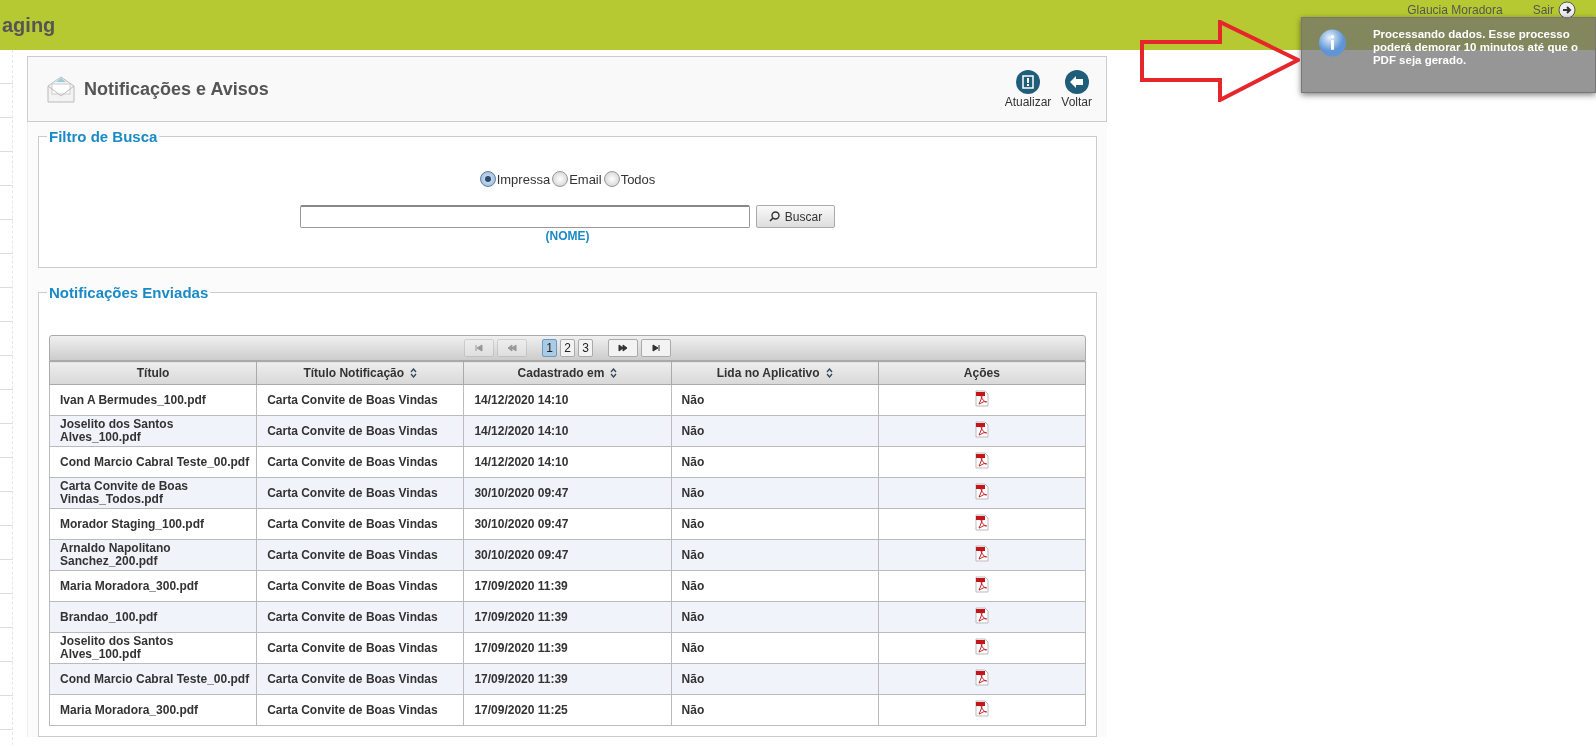  What do you see at coordinates (629, 179) in the screenshot?
I see `radio-option: Todos` at bounding box center [629, 179].